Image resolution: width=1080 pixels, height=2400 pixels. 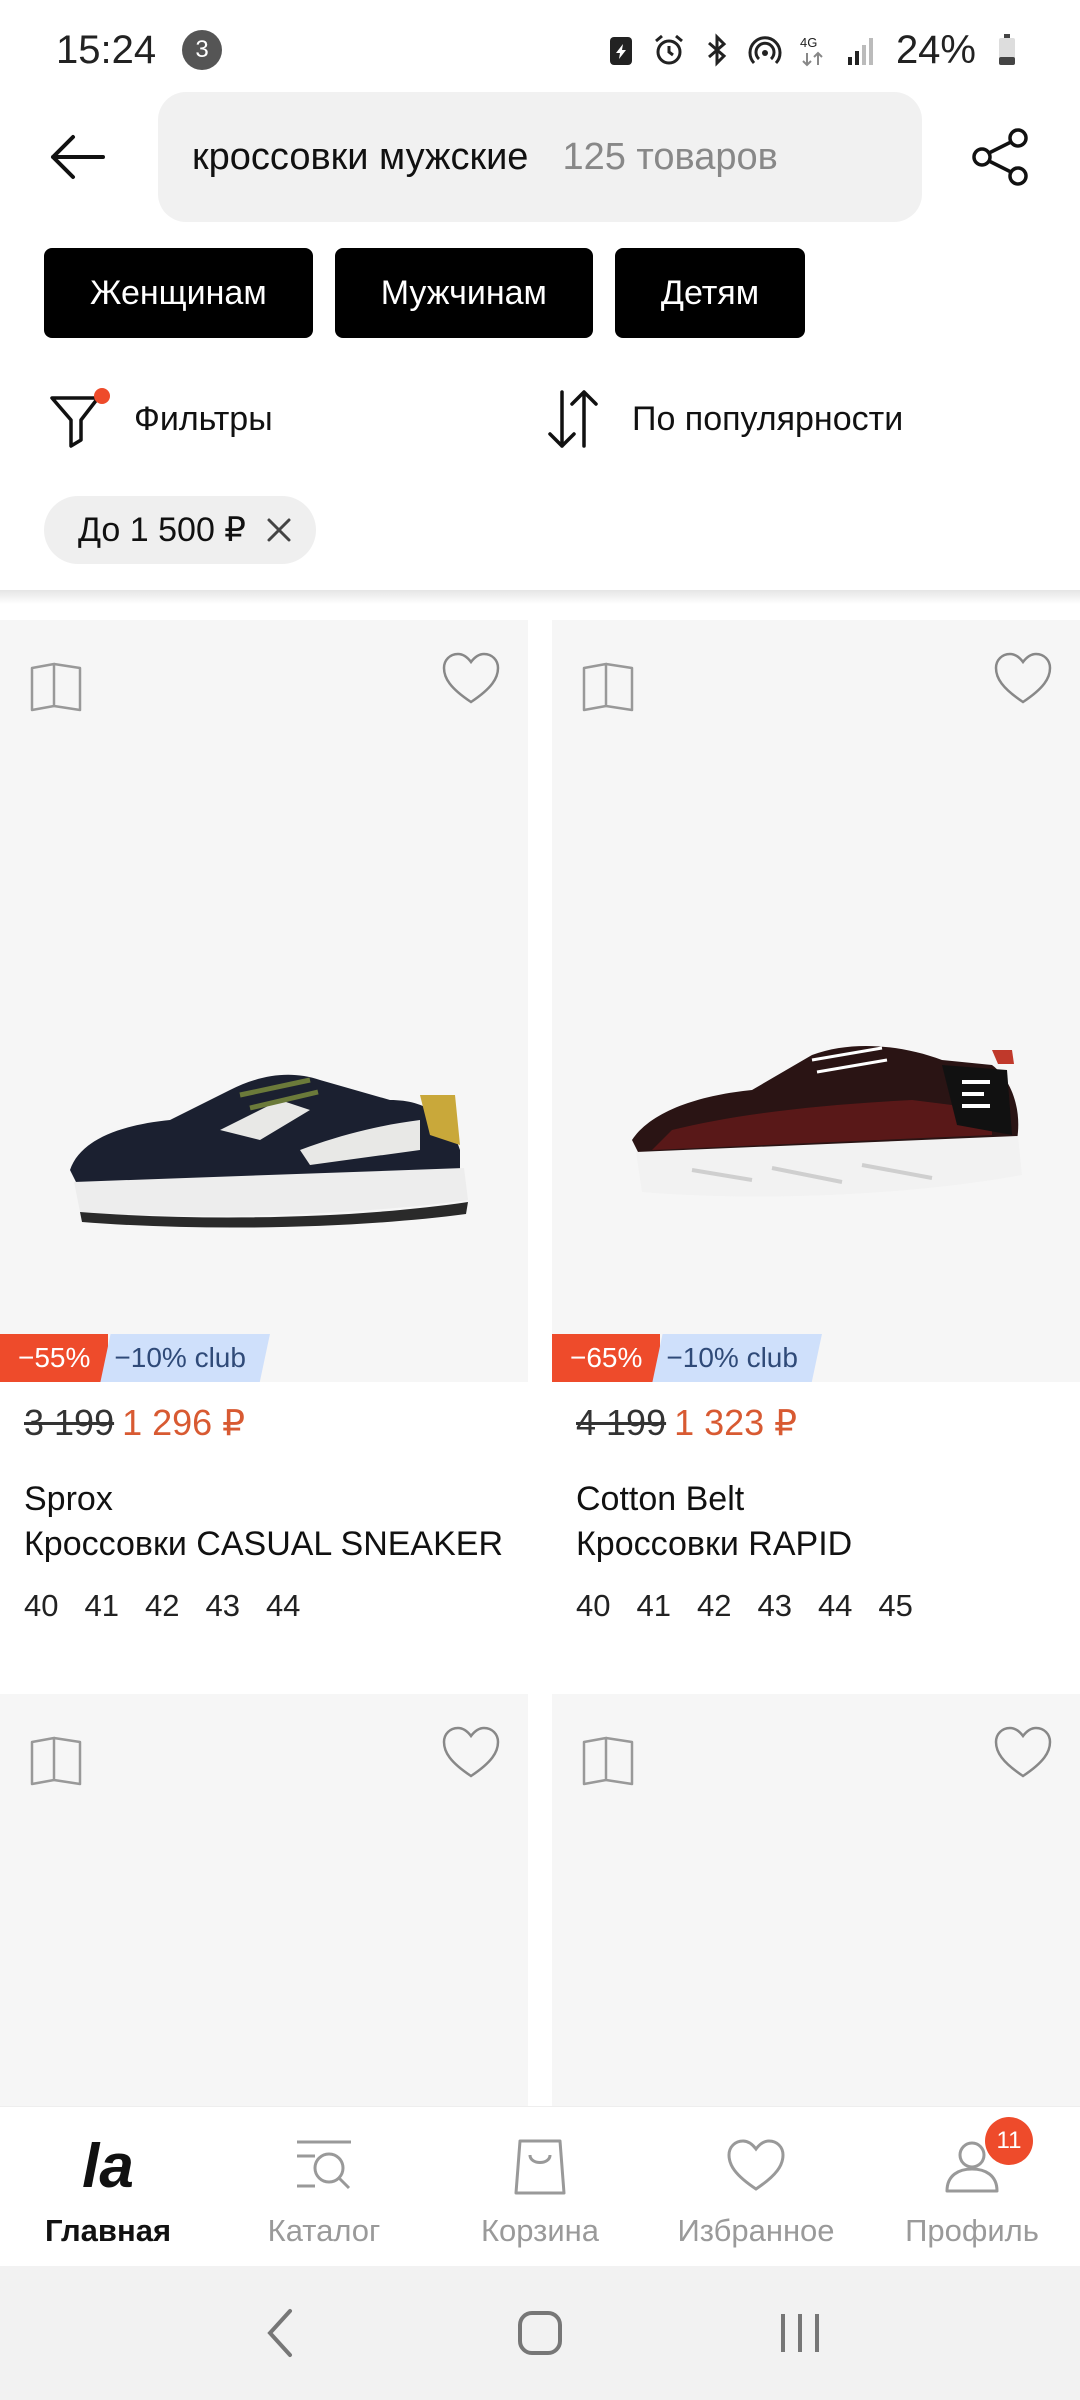 I want to click on nav-profile-label: Профиль, so click(x=972, y=2230).